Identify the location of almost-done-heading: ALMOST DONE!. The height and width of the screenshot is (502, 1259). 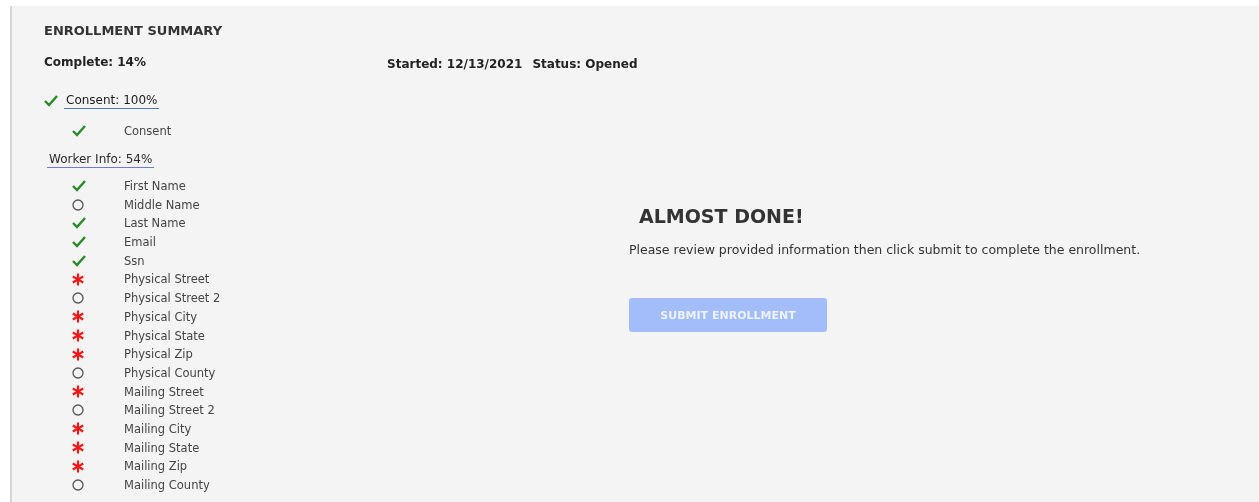
(722, 216).